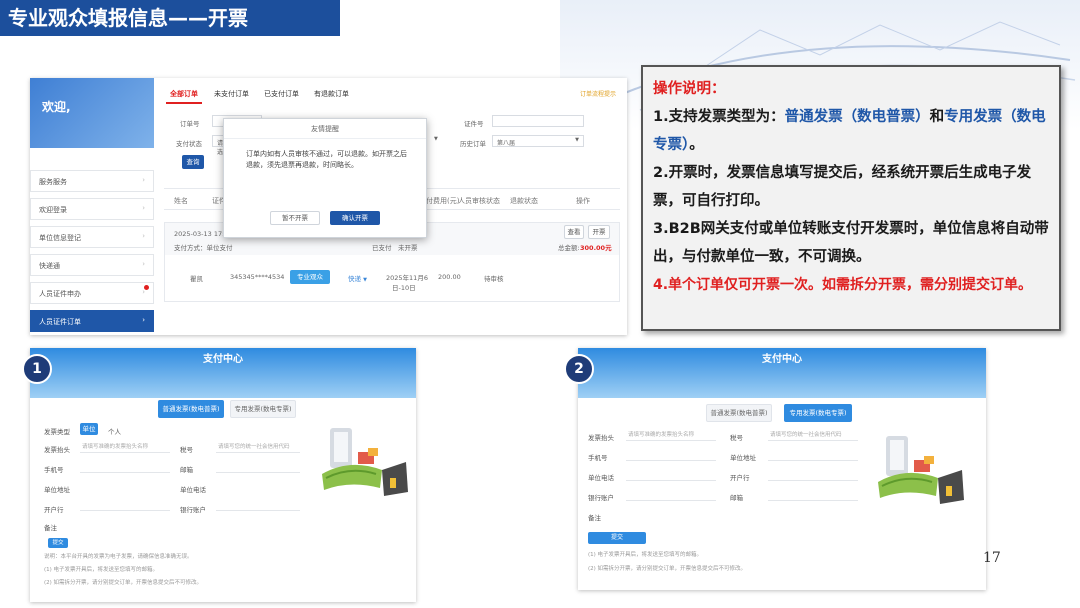  What do you see at coordinates (115, 446) in the screenshot?
I see `pay1-title-input: 请填写准确的发票抬头名称` at bounding box center [115, 446].